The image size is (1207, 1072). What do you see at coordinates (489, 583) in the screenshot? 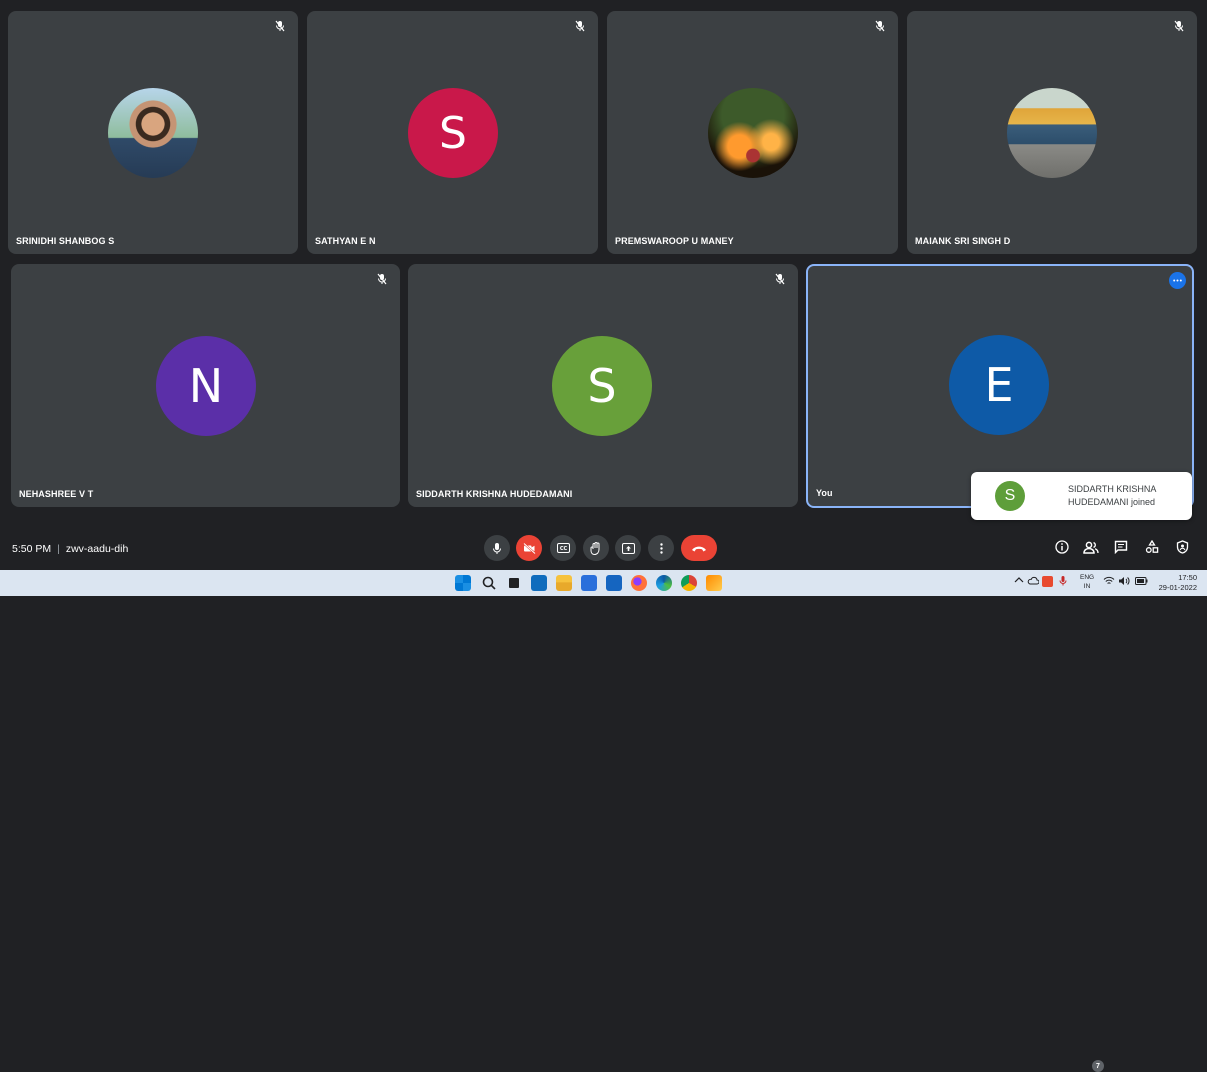
I see `search-icon` at bounding box center [489, 583].